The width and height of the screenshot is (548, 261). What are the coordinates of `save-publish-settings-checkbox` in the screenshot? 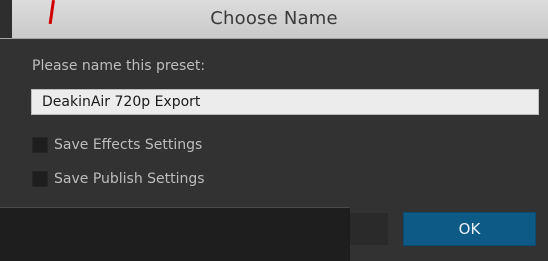 It's located at (40, 179).